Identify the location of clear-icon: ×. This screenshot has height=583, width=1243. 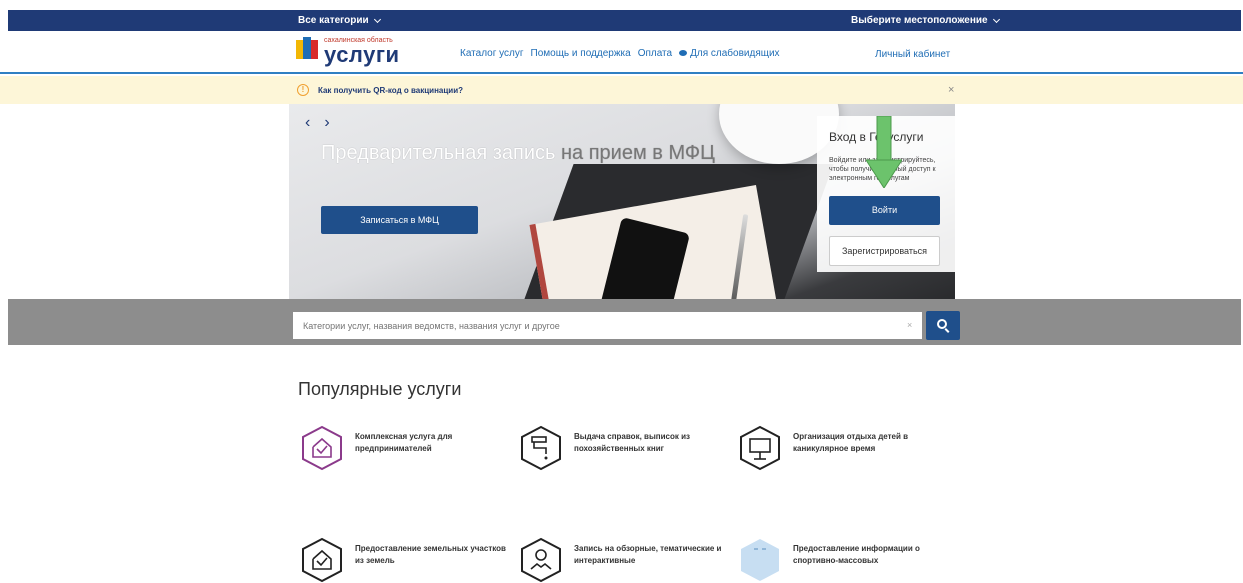
(909, 325).